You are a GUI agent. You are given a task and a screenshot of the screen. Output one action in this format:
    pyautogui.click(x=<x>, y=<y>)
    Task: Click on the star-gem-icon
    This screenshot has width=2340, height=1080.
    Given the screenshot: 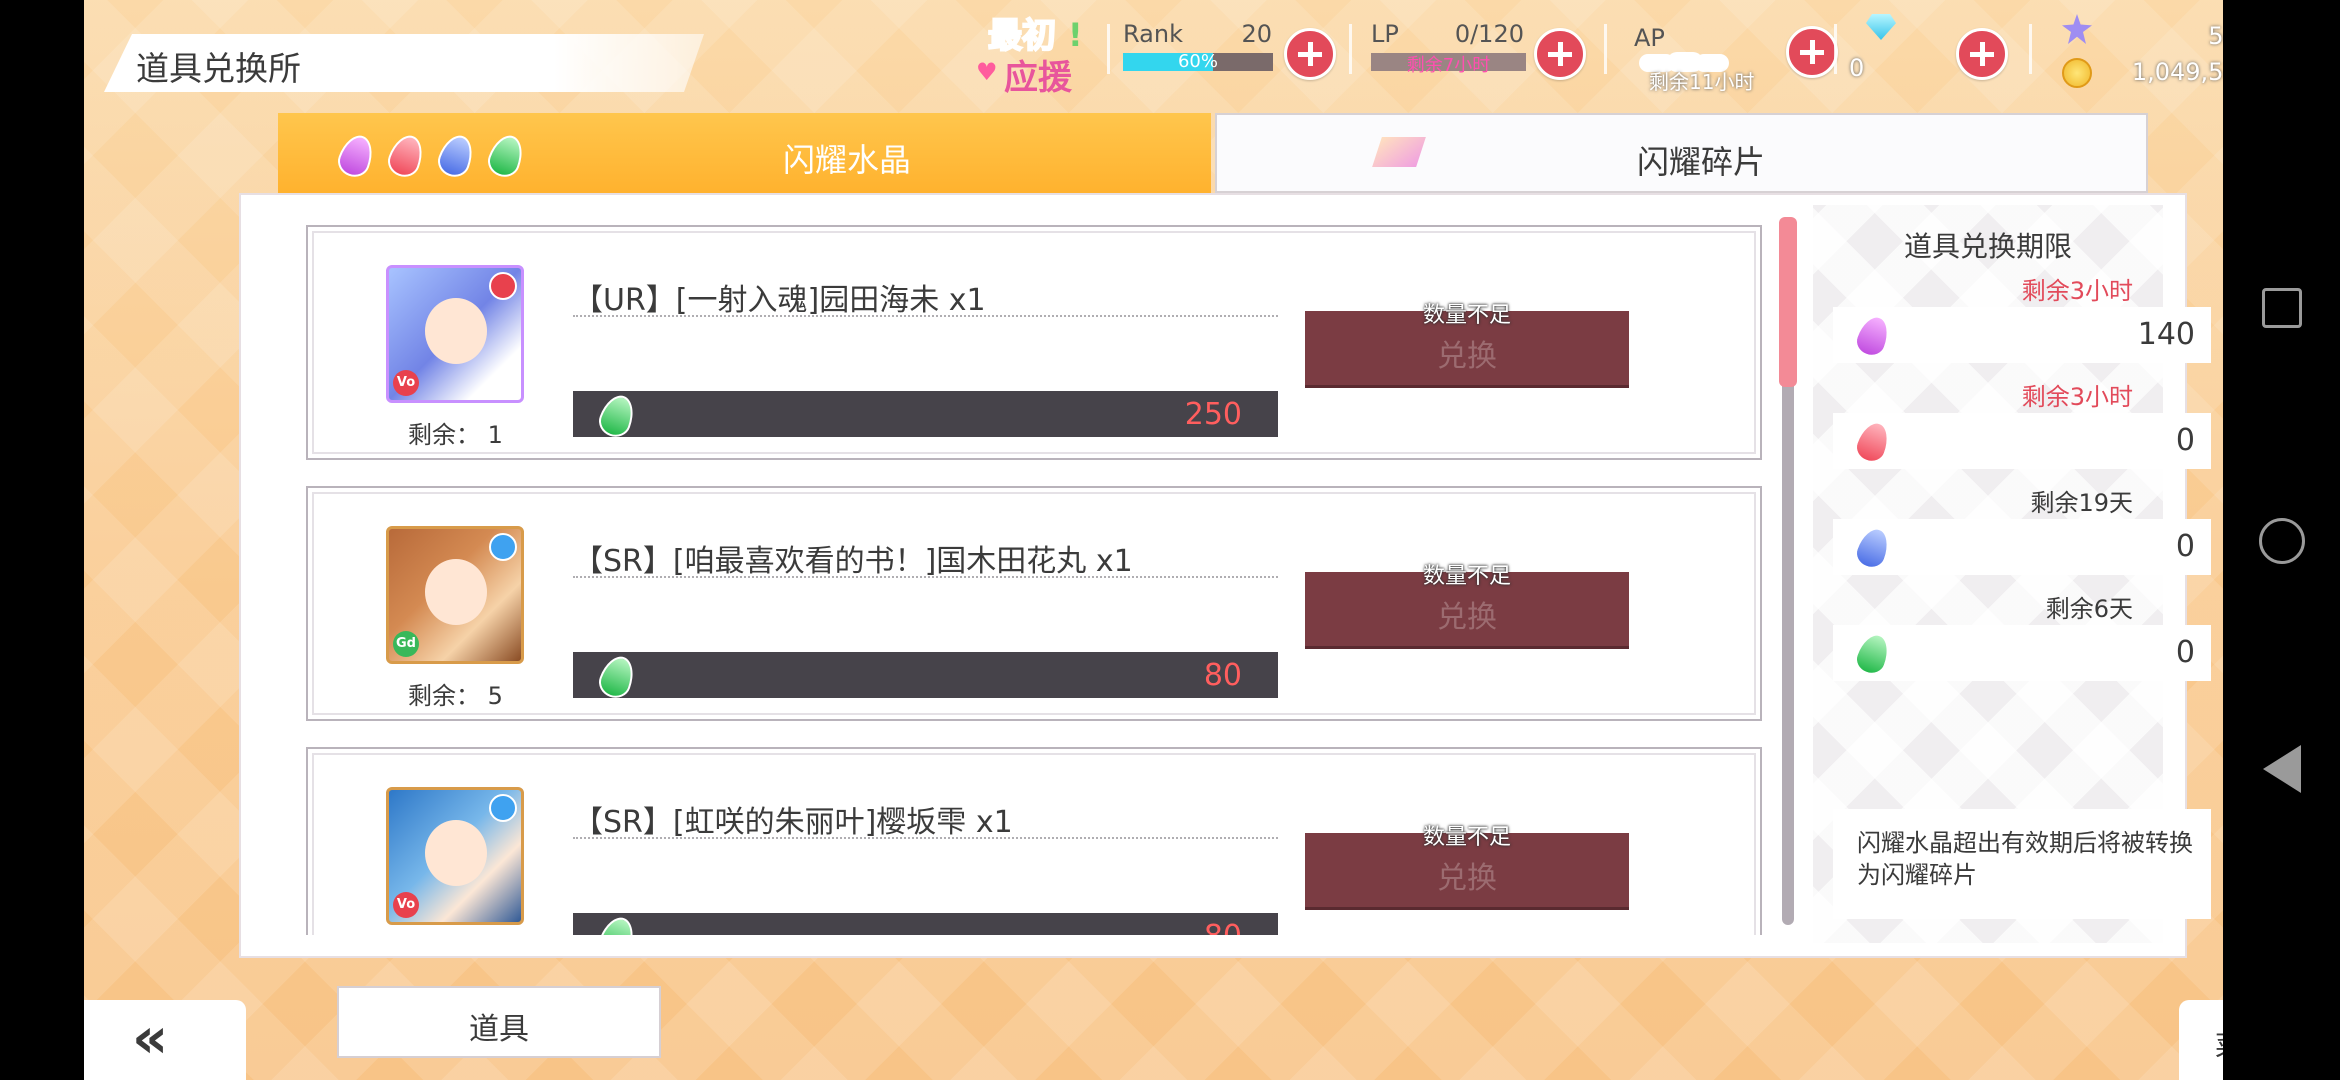 What is the action you would take?
    pyautogui.click(x=2077, y=29)
    